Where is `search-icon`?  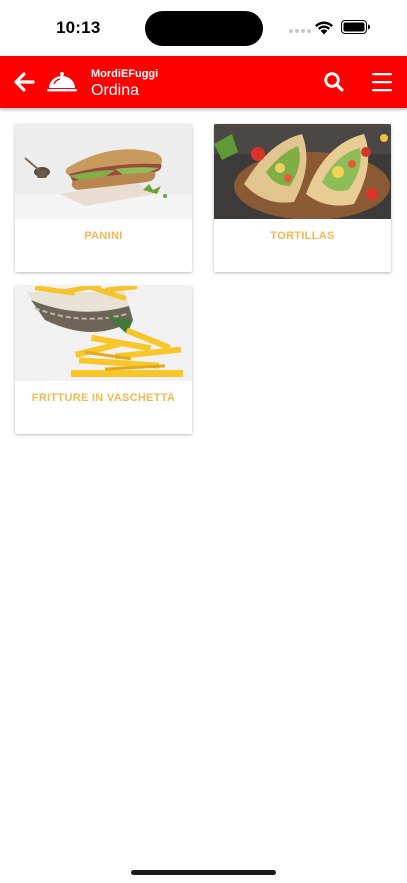
search-icon is located at coordinates (334, 82).